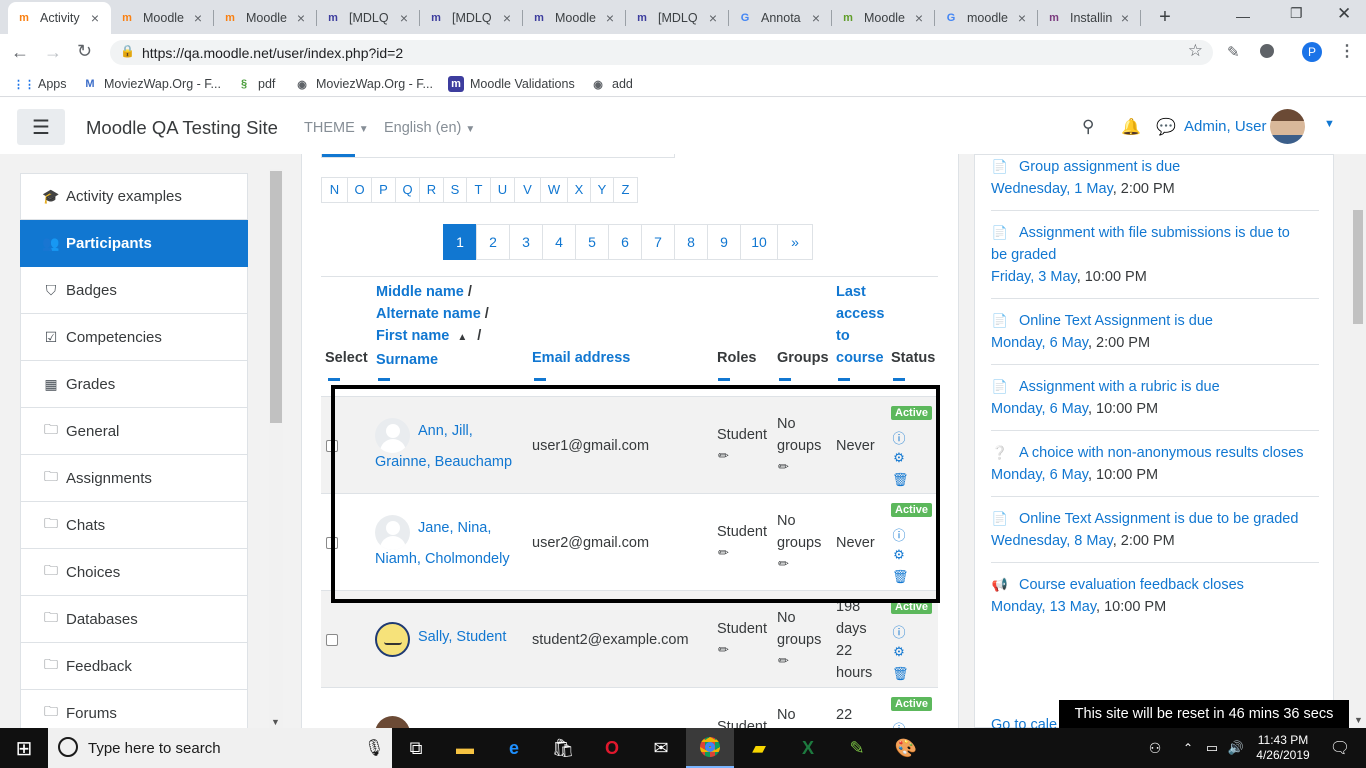 This screenshot has width=1366, height=768. Describe the element at coordinates (59, 18) in the screenshot. I see `browser-tab: m Activity ×` at that location.